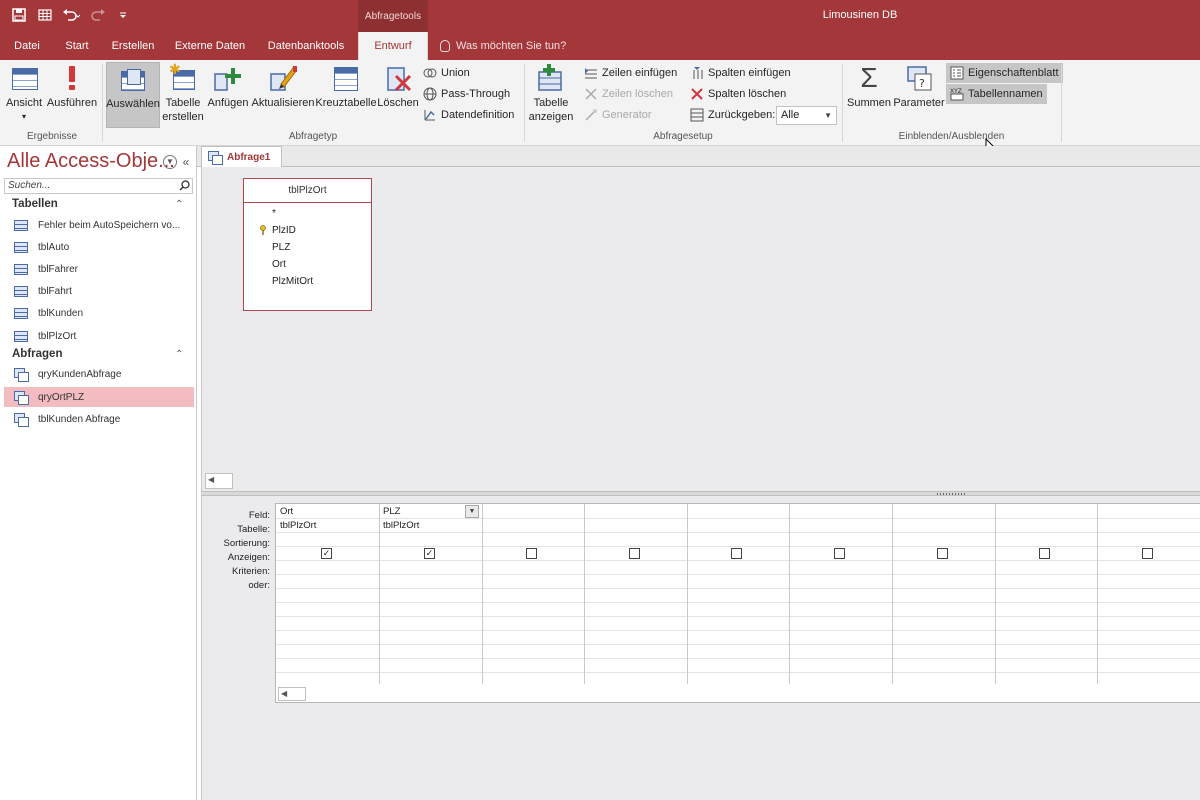 This screenshot has height=800, width=1200. Describe the element at coordinates (306, 46) in the screenshot. I see `tab-datenbanktools: Datenbanktools` at that location.